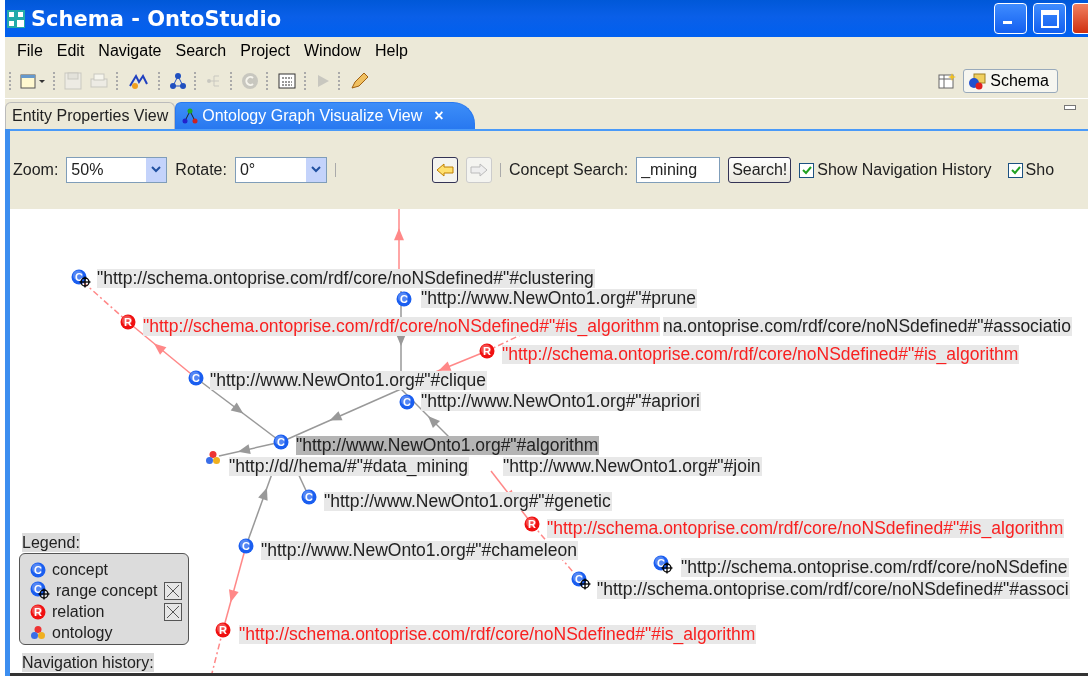 Image resolution: width=1088 pixels, height=676 pixels. I want to click on menu-item: Window, so click(333, 50).